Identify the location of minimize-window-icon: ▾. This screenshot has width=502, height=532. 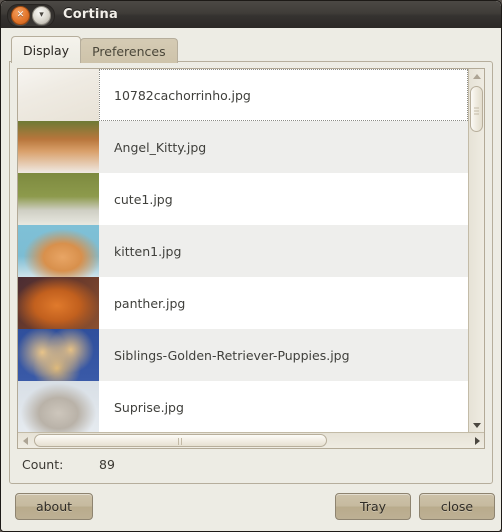
(41, 15).